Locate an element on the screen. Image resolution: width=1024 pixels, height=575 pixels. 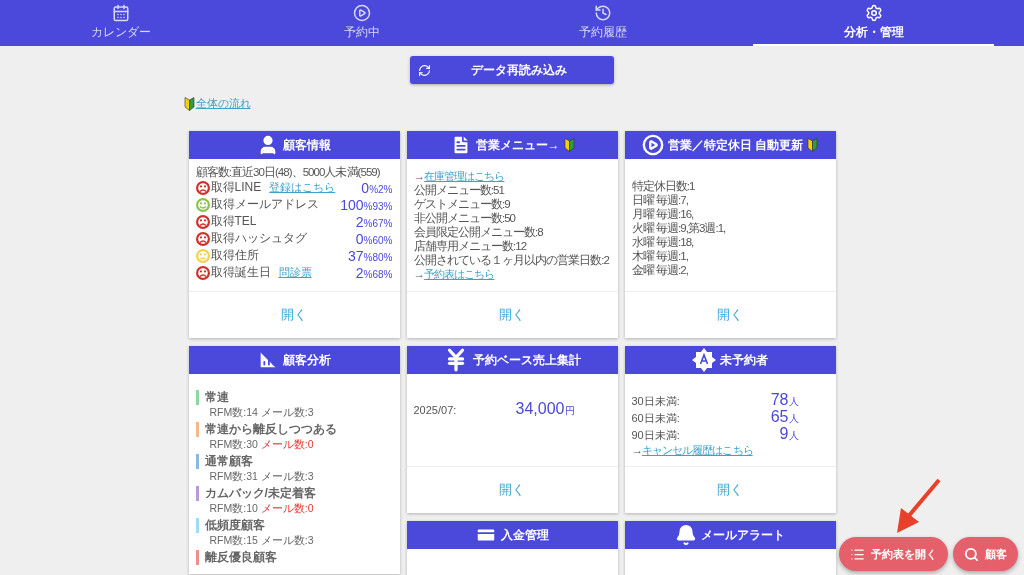
card-title: 営業メニュー→ is located at coordinates (517, 145).